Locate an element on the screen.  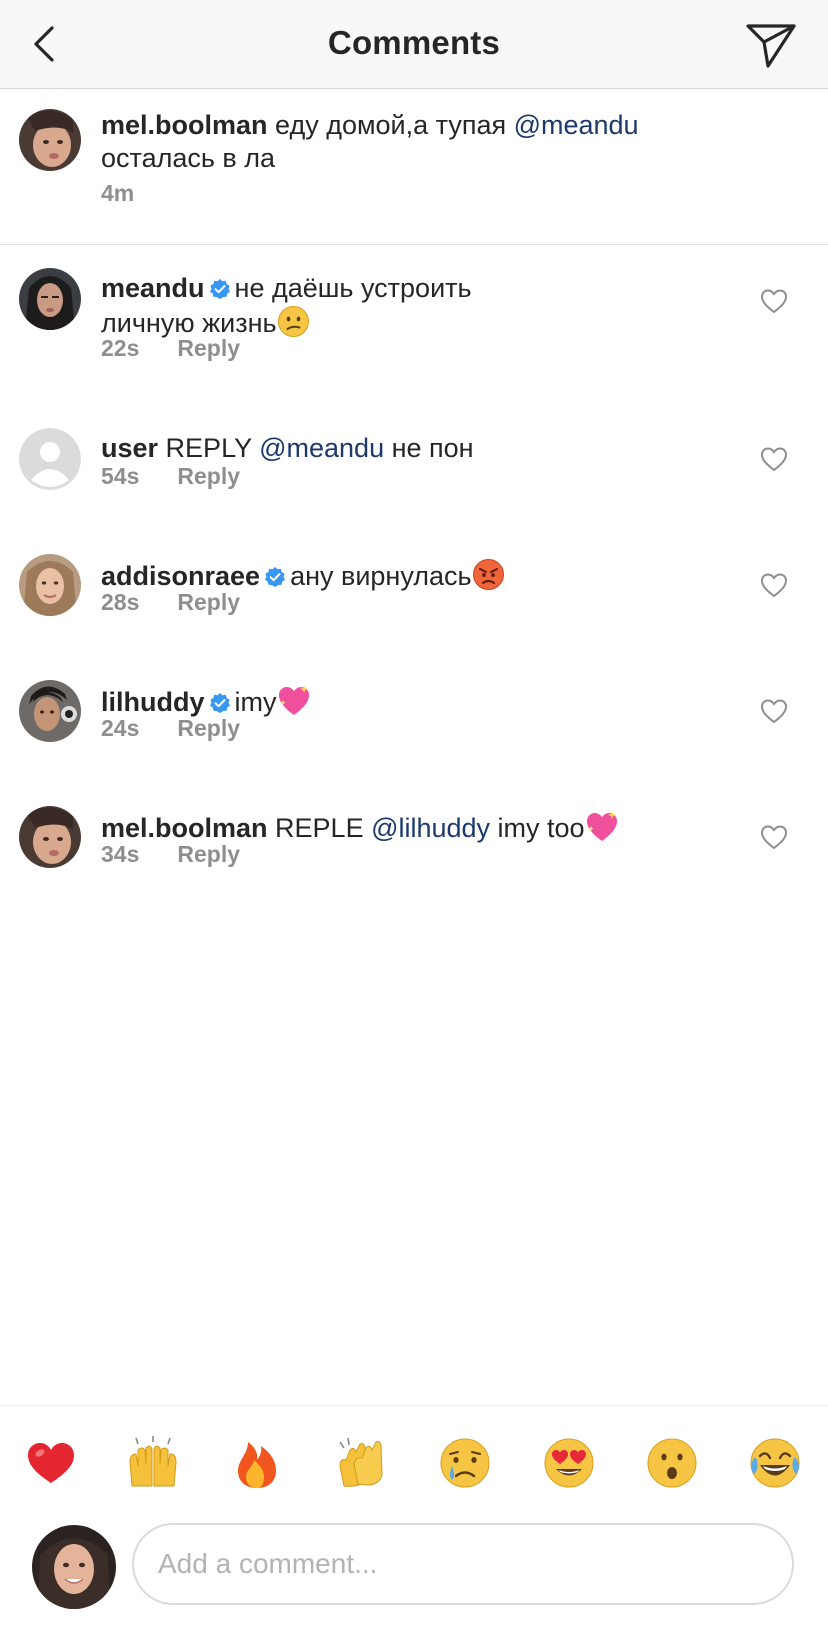
comment-username: meandu is located at coordinates (153, 288).